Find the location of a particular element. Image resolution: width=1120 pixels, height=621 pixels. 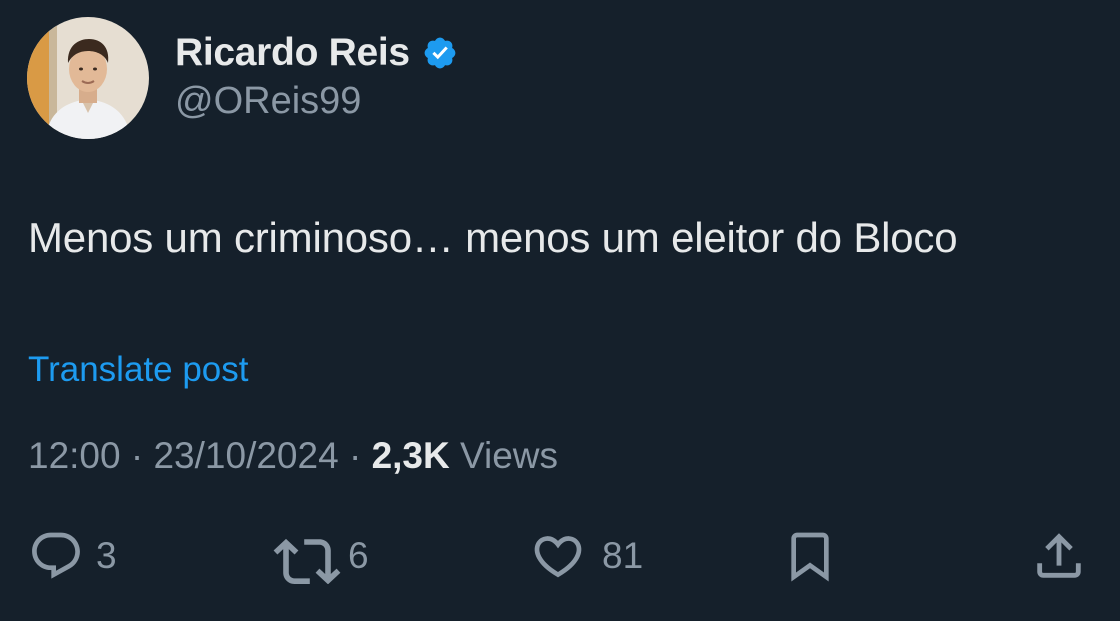

reply-icon is located at coordinates (56, 556).